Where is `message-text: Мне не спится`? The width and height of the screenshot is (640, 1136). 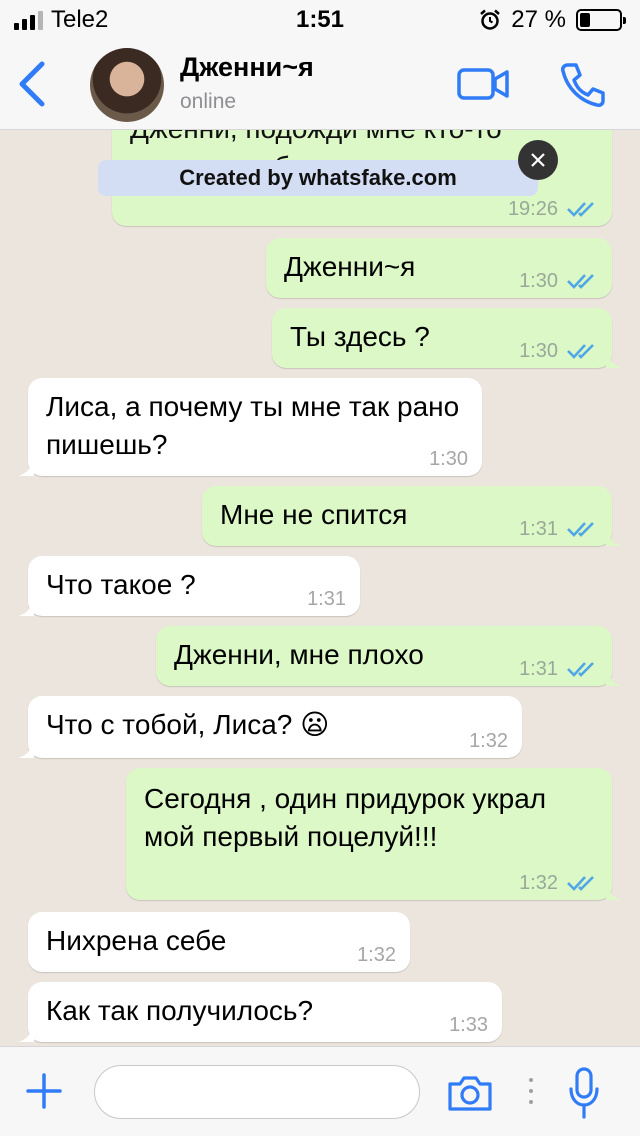
message-text: Мне не спится is located at coordinates (314, 514).